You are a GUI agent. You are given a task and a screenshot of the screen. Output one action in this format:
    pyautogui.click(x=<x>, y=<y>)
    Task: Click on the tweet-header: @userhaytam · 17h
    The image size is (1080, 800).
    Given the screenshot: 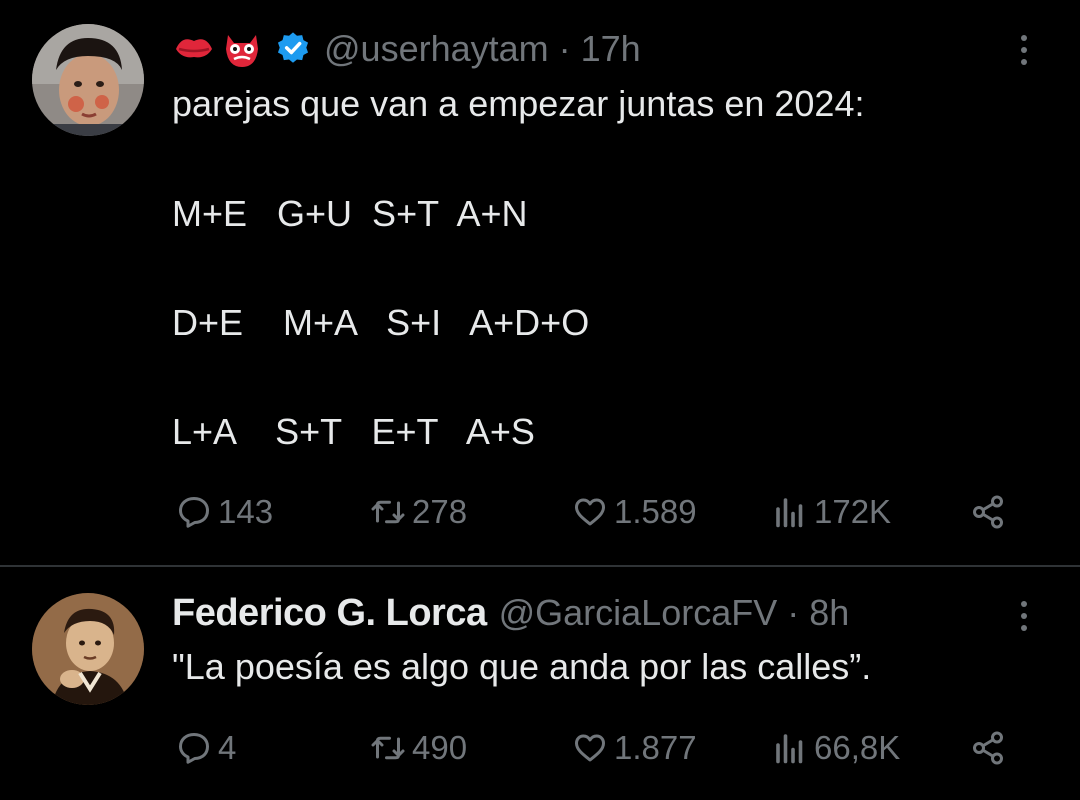 What is the action you would take?
    pyautogui.click(x=406, y=49)
    